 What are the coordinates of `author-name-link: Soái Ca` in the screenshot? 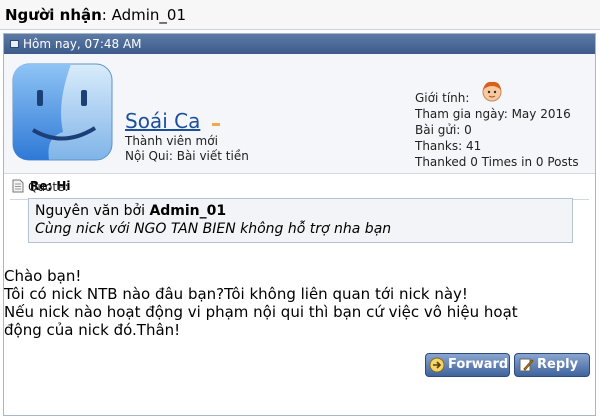 It's located at (162, 121).